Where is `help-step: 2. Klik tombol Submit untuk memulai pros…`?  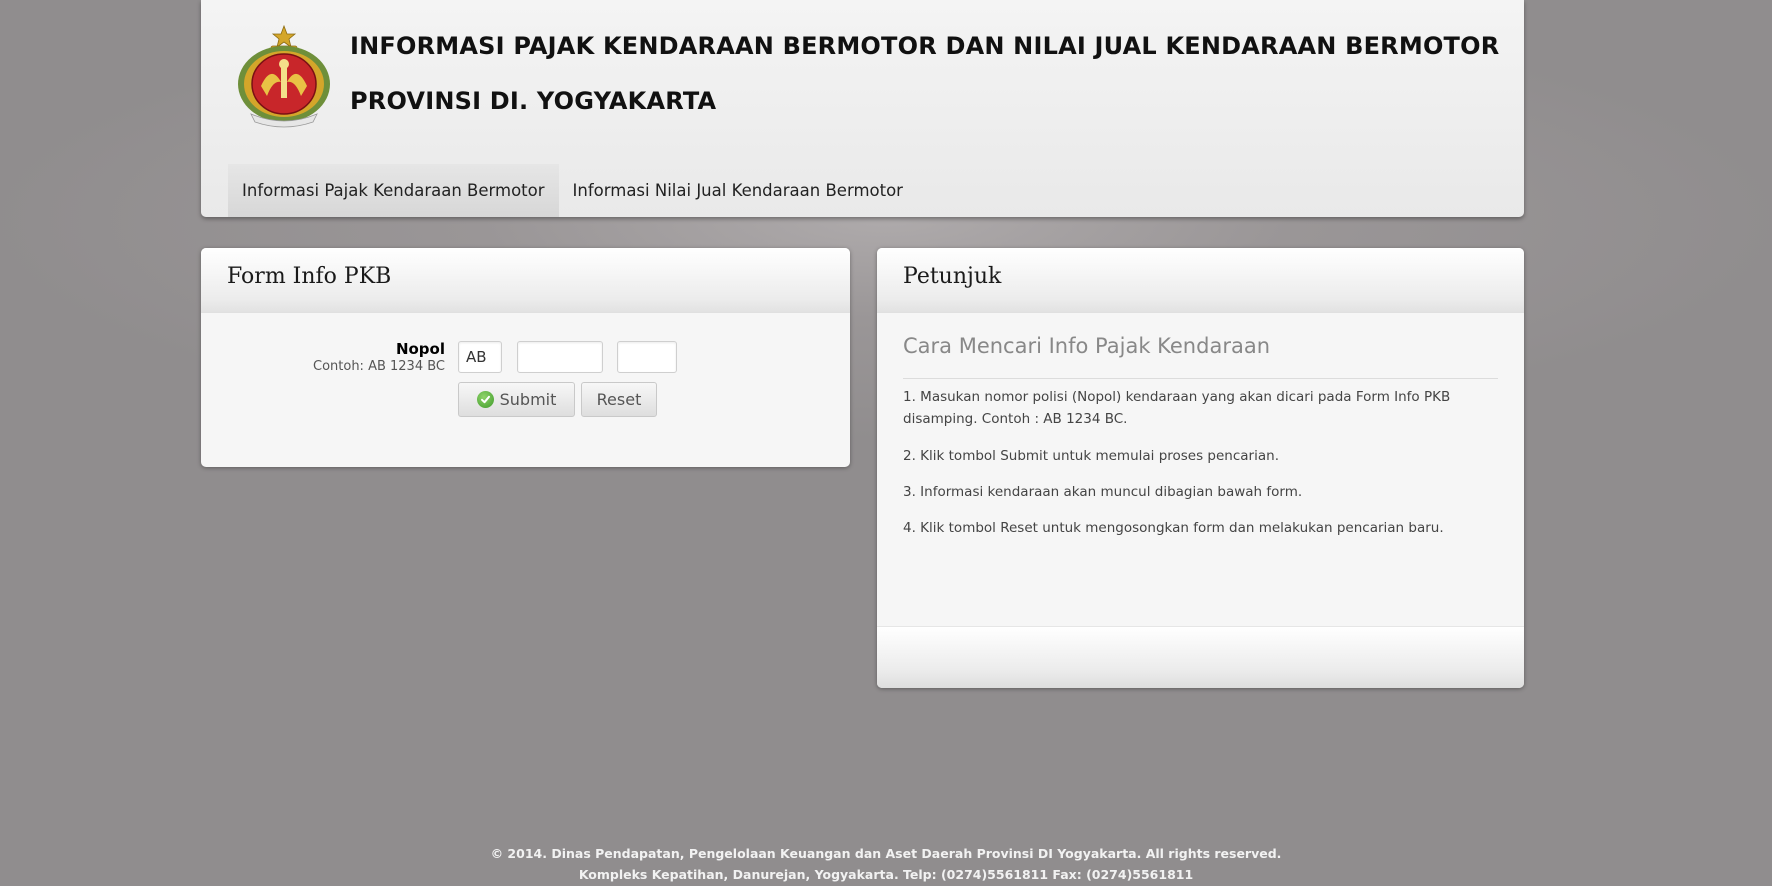
help-step: 2. Klik tombol Submit untuk memulai pros… is located at coordinates (1091, 456).